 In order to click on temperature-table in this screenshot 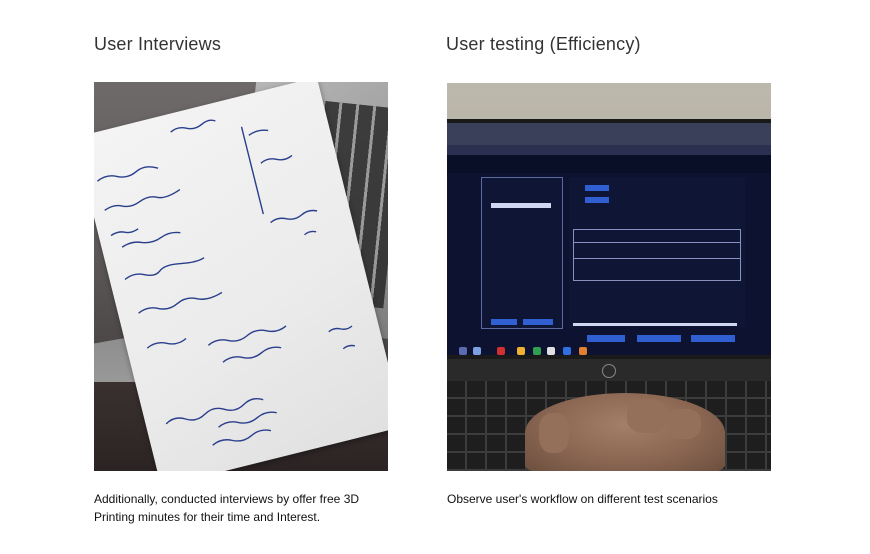, I will do `click(657, 255)`.